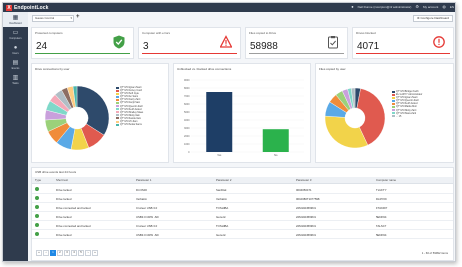 This screenshot has width=462, height=267. I want to click on x-tick-label: Yes, so click(219, 155).